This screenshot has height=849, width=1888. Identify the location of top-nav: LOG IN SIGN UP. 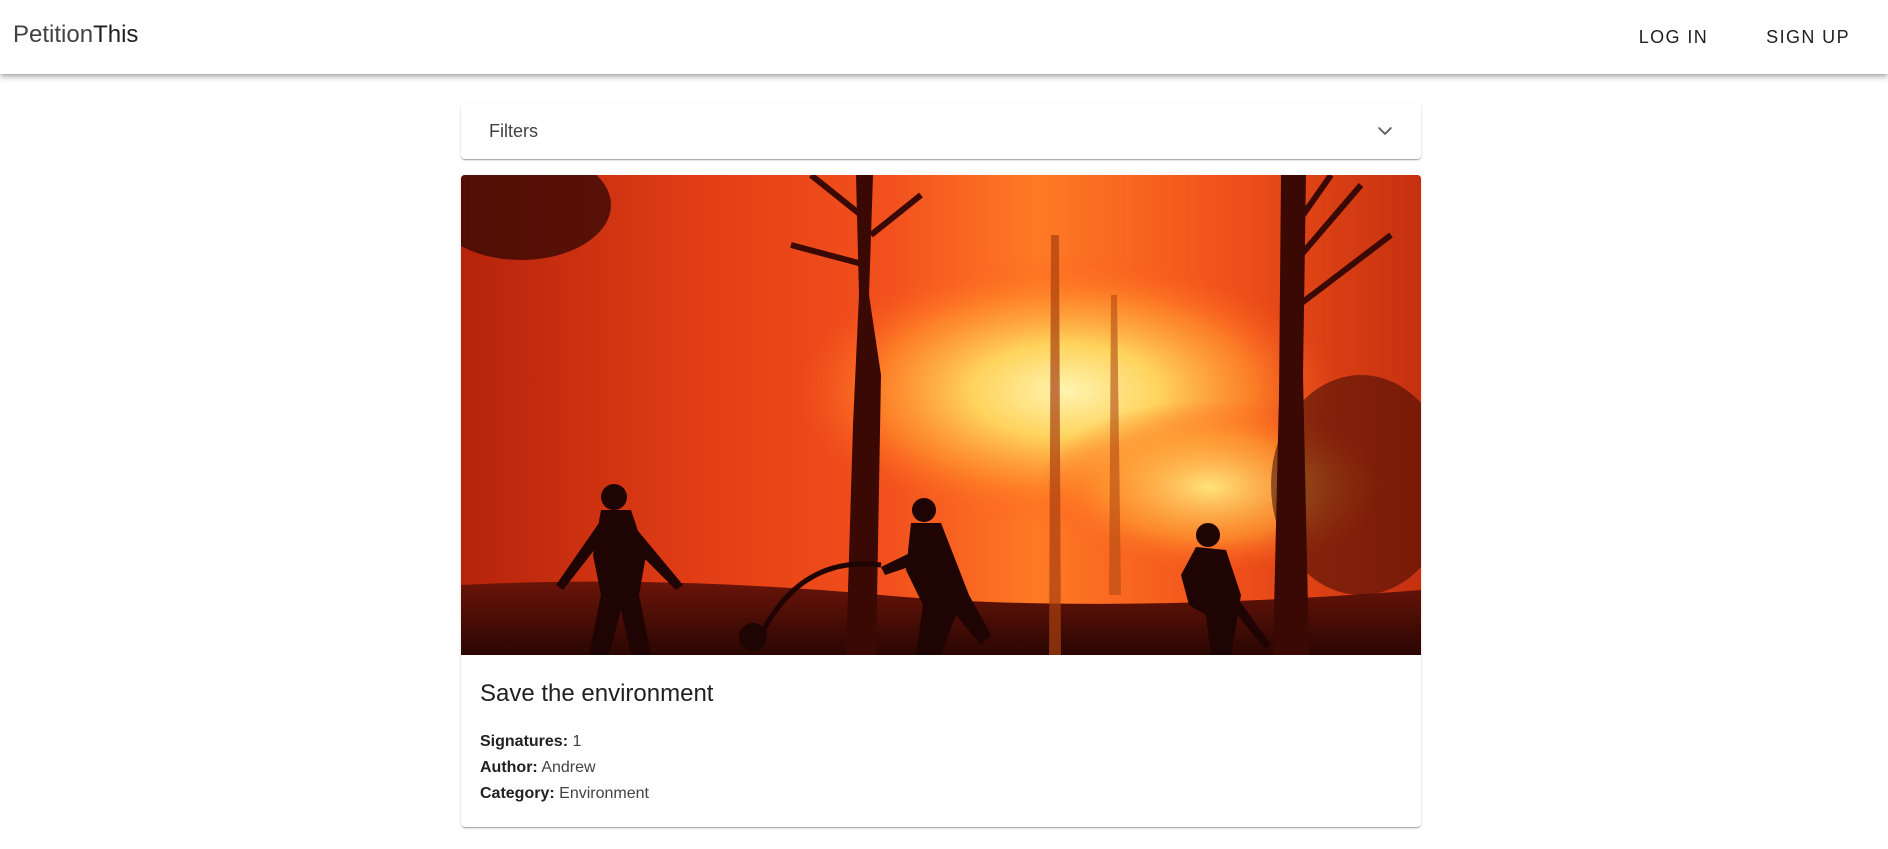
(1753, 37).